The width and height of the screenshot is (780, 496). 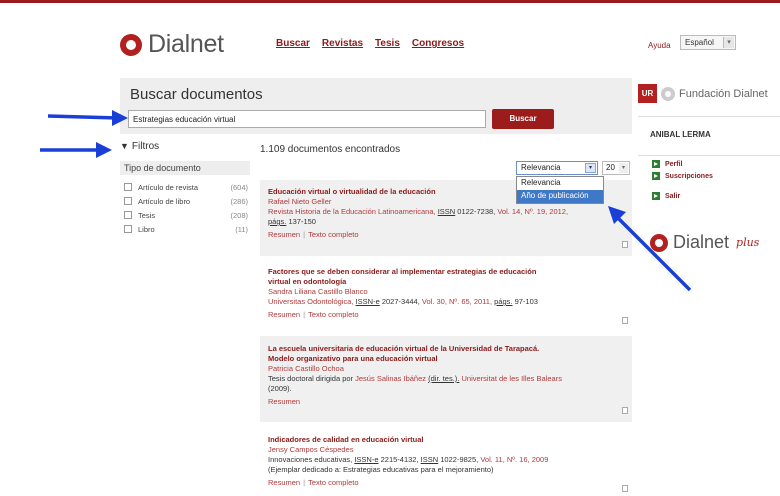 What do you see at coordinates (76, 150) in the screenshot?
I see `arrow-to-filters` at bounding box center [76, 150].